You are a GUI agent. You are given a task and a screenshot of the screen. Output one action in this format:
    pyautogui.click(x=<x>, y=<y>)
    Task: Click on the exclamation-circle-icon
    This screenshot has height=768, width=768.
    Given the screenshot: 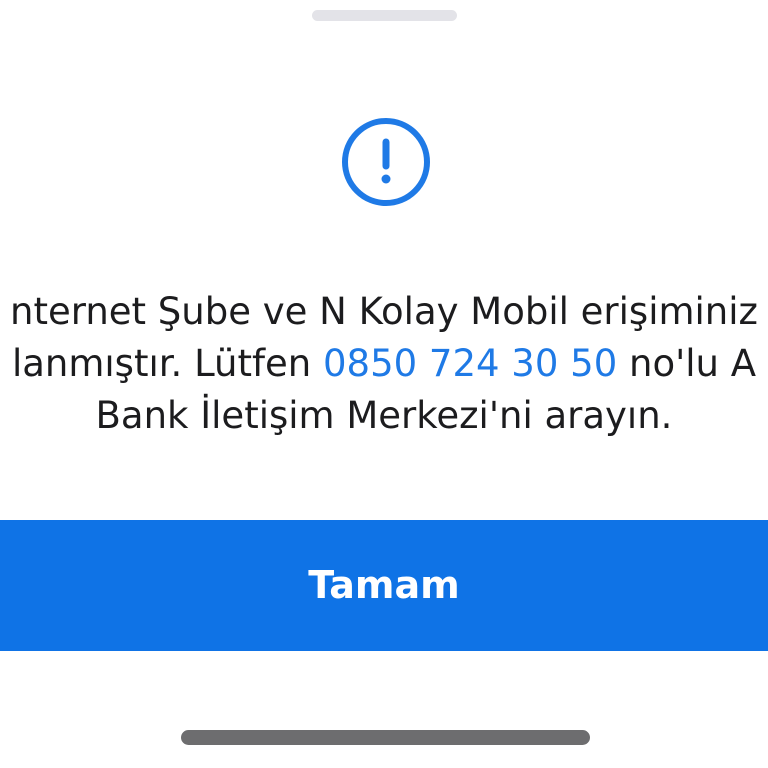 What is the action you would take?
    pyautogui.click(x=386, y=162)
    